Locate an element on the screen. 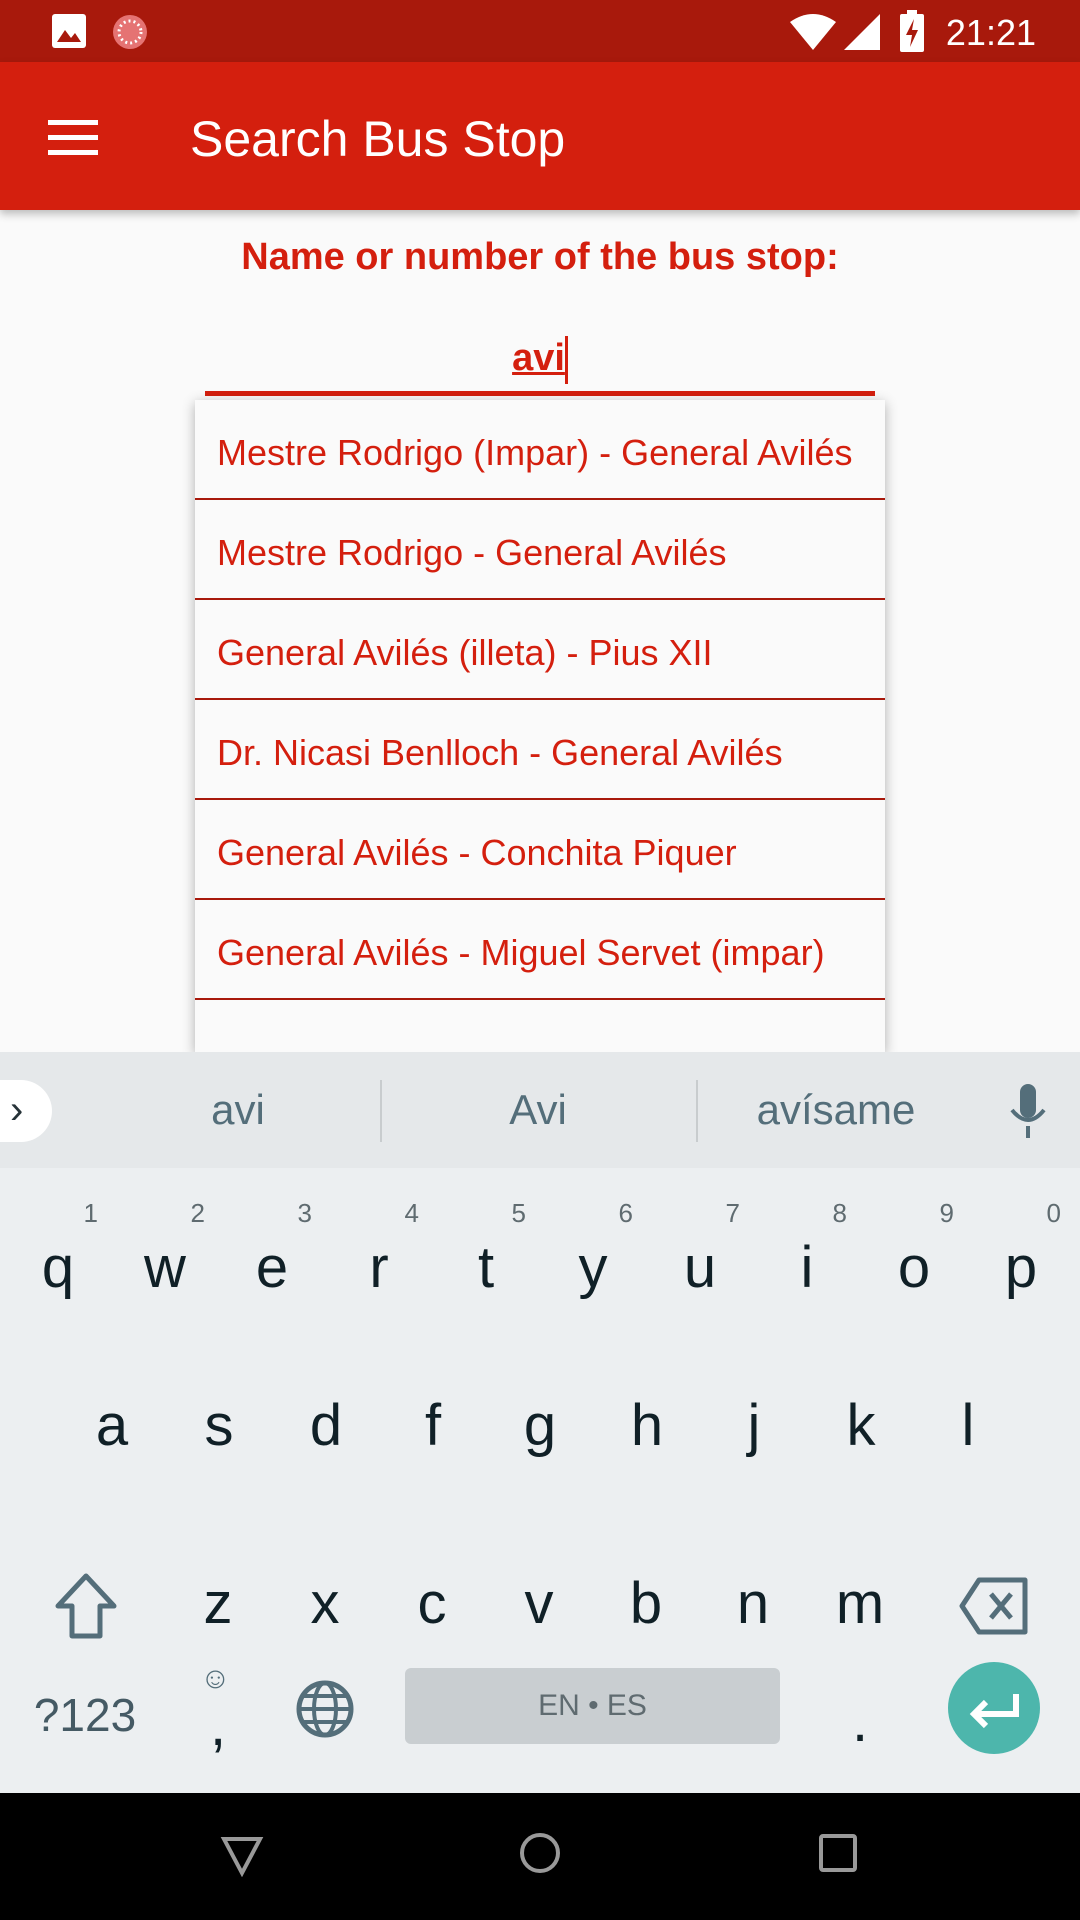 The width and height of the screenshot is (1080, 1920). key-n: n is located at coordinates (753, 1600).